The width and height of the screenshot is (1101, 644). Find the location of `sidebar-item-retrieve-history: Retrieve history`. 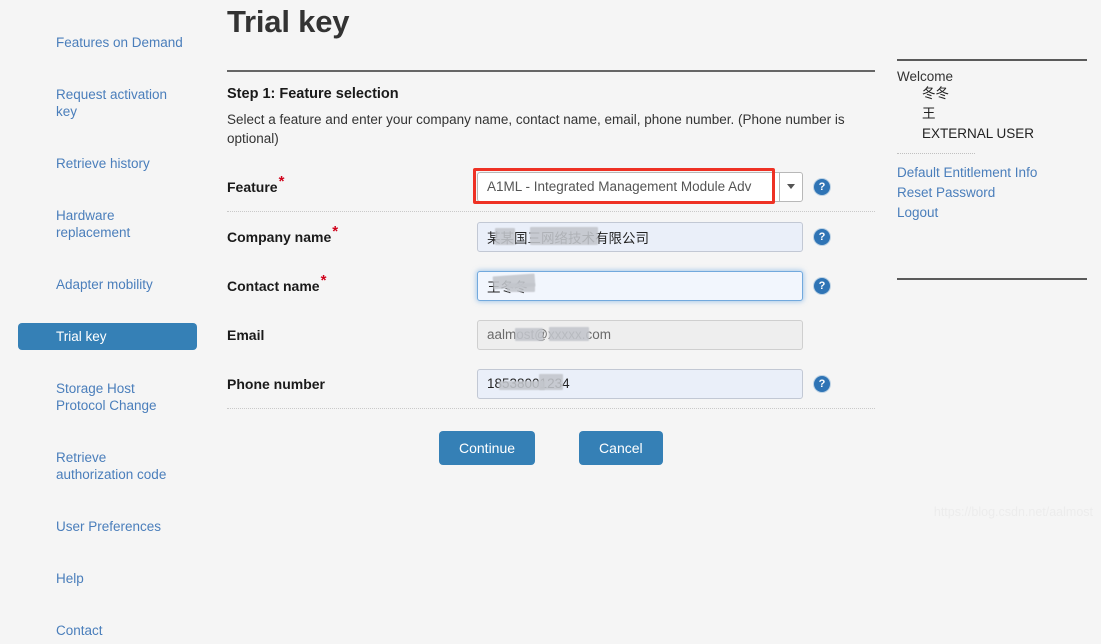

sidebar-item-retrieve-history: Retrieve history is located at coordinates (107, 163).